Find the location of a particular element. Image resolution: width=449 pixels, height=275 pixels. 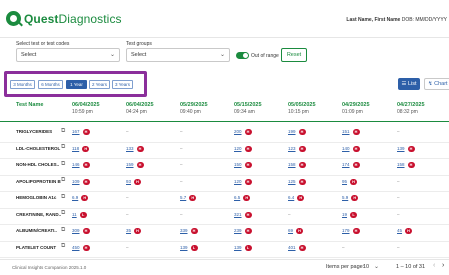

result-cell: 239 H is located at coordinates (243, 231).